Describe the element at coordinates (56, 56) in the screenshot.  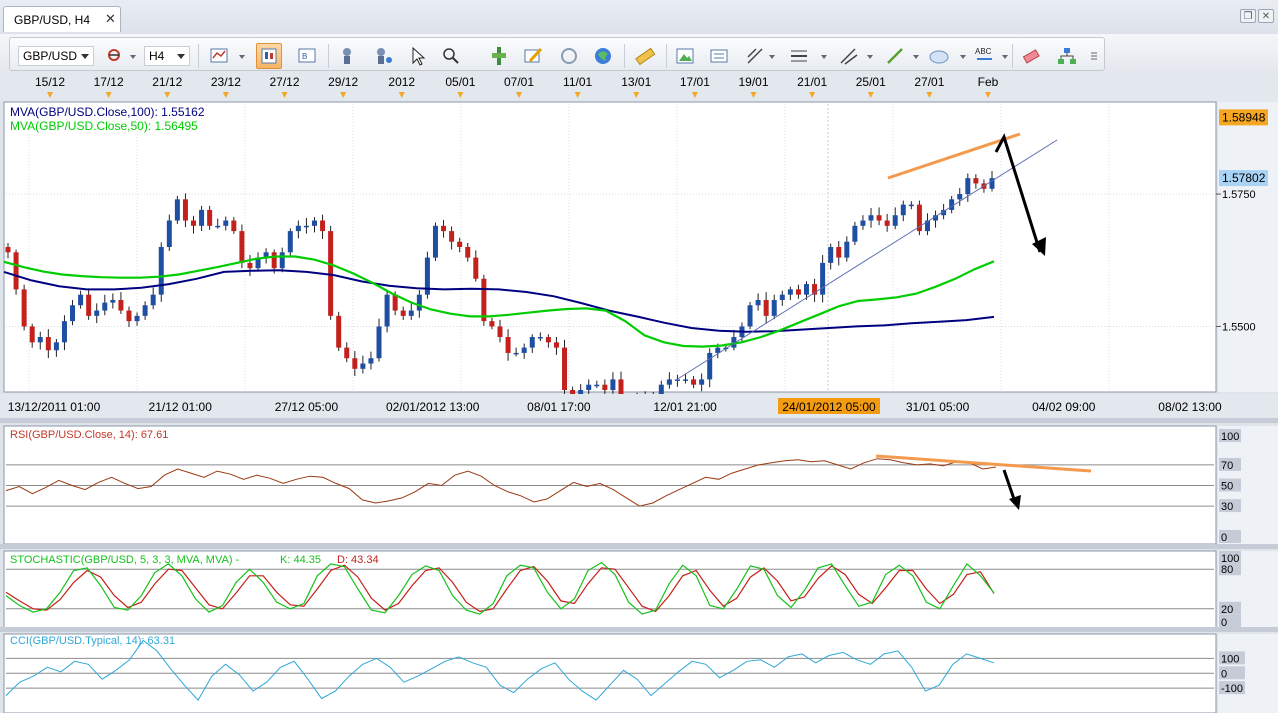
I see `symbol-selector: GBP/USD` at that location.